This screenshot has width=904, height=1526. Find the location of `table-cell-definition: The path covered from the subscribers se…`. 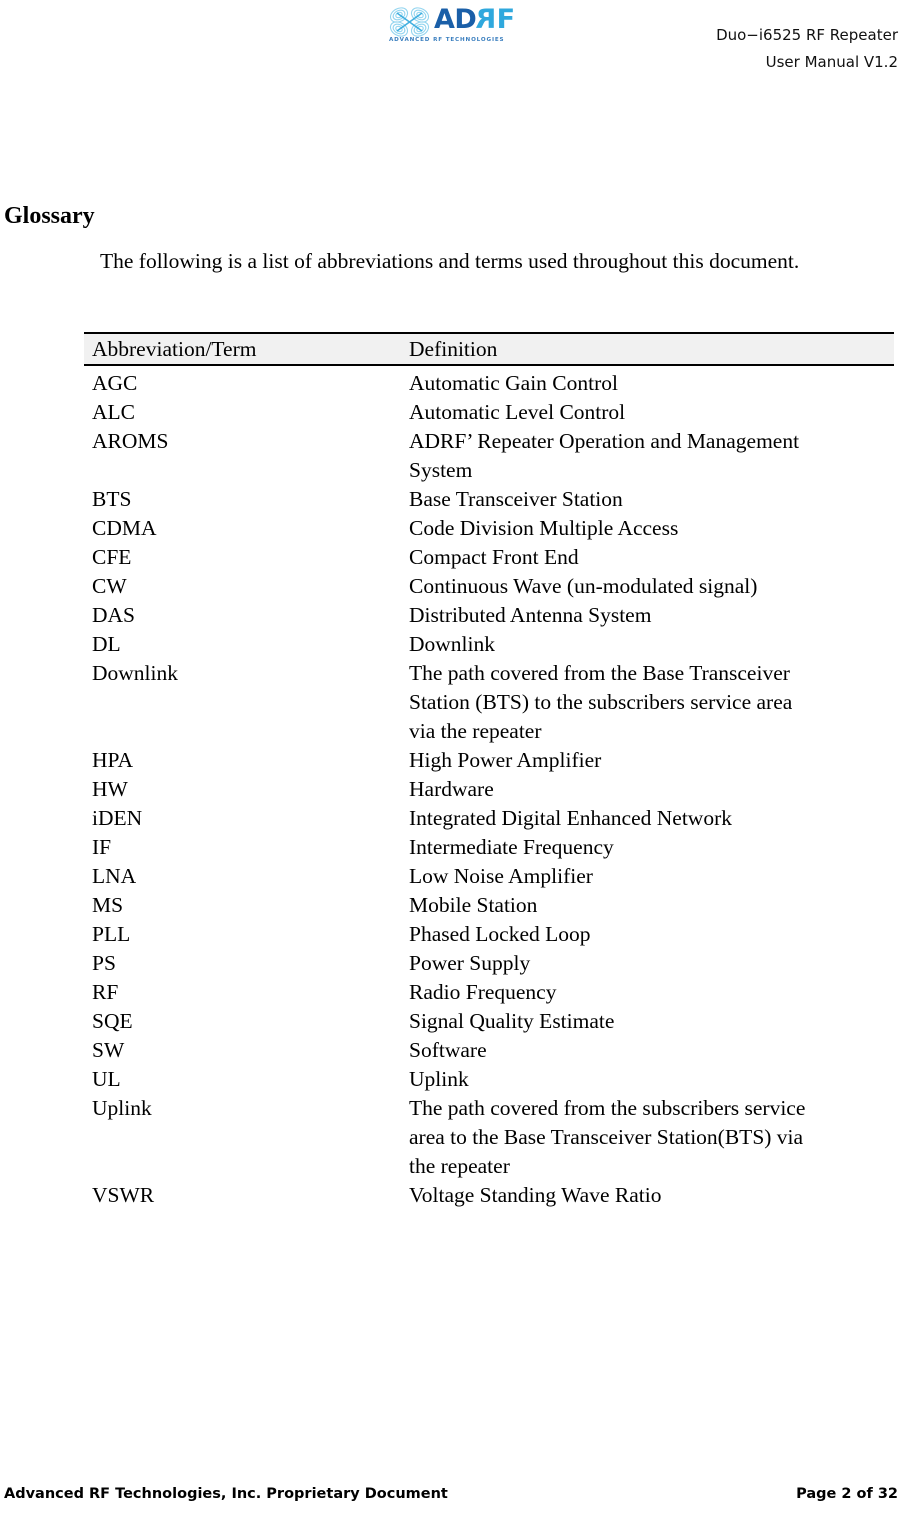

table-cell-definition: The path covered from the subscribers se… is located at coordinates (648, 1137).